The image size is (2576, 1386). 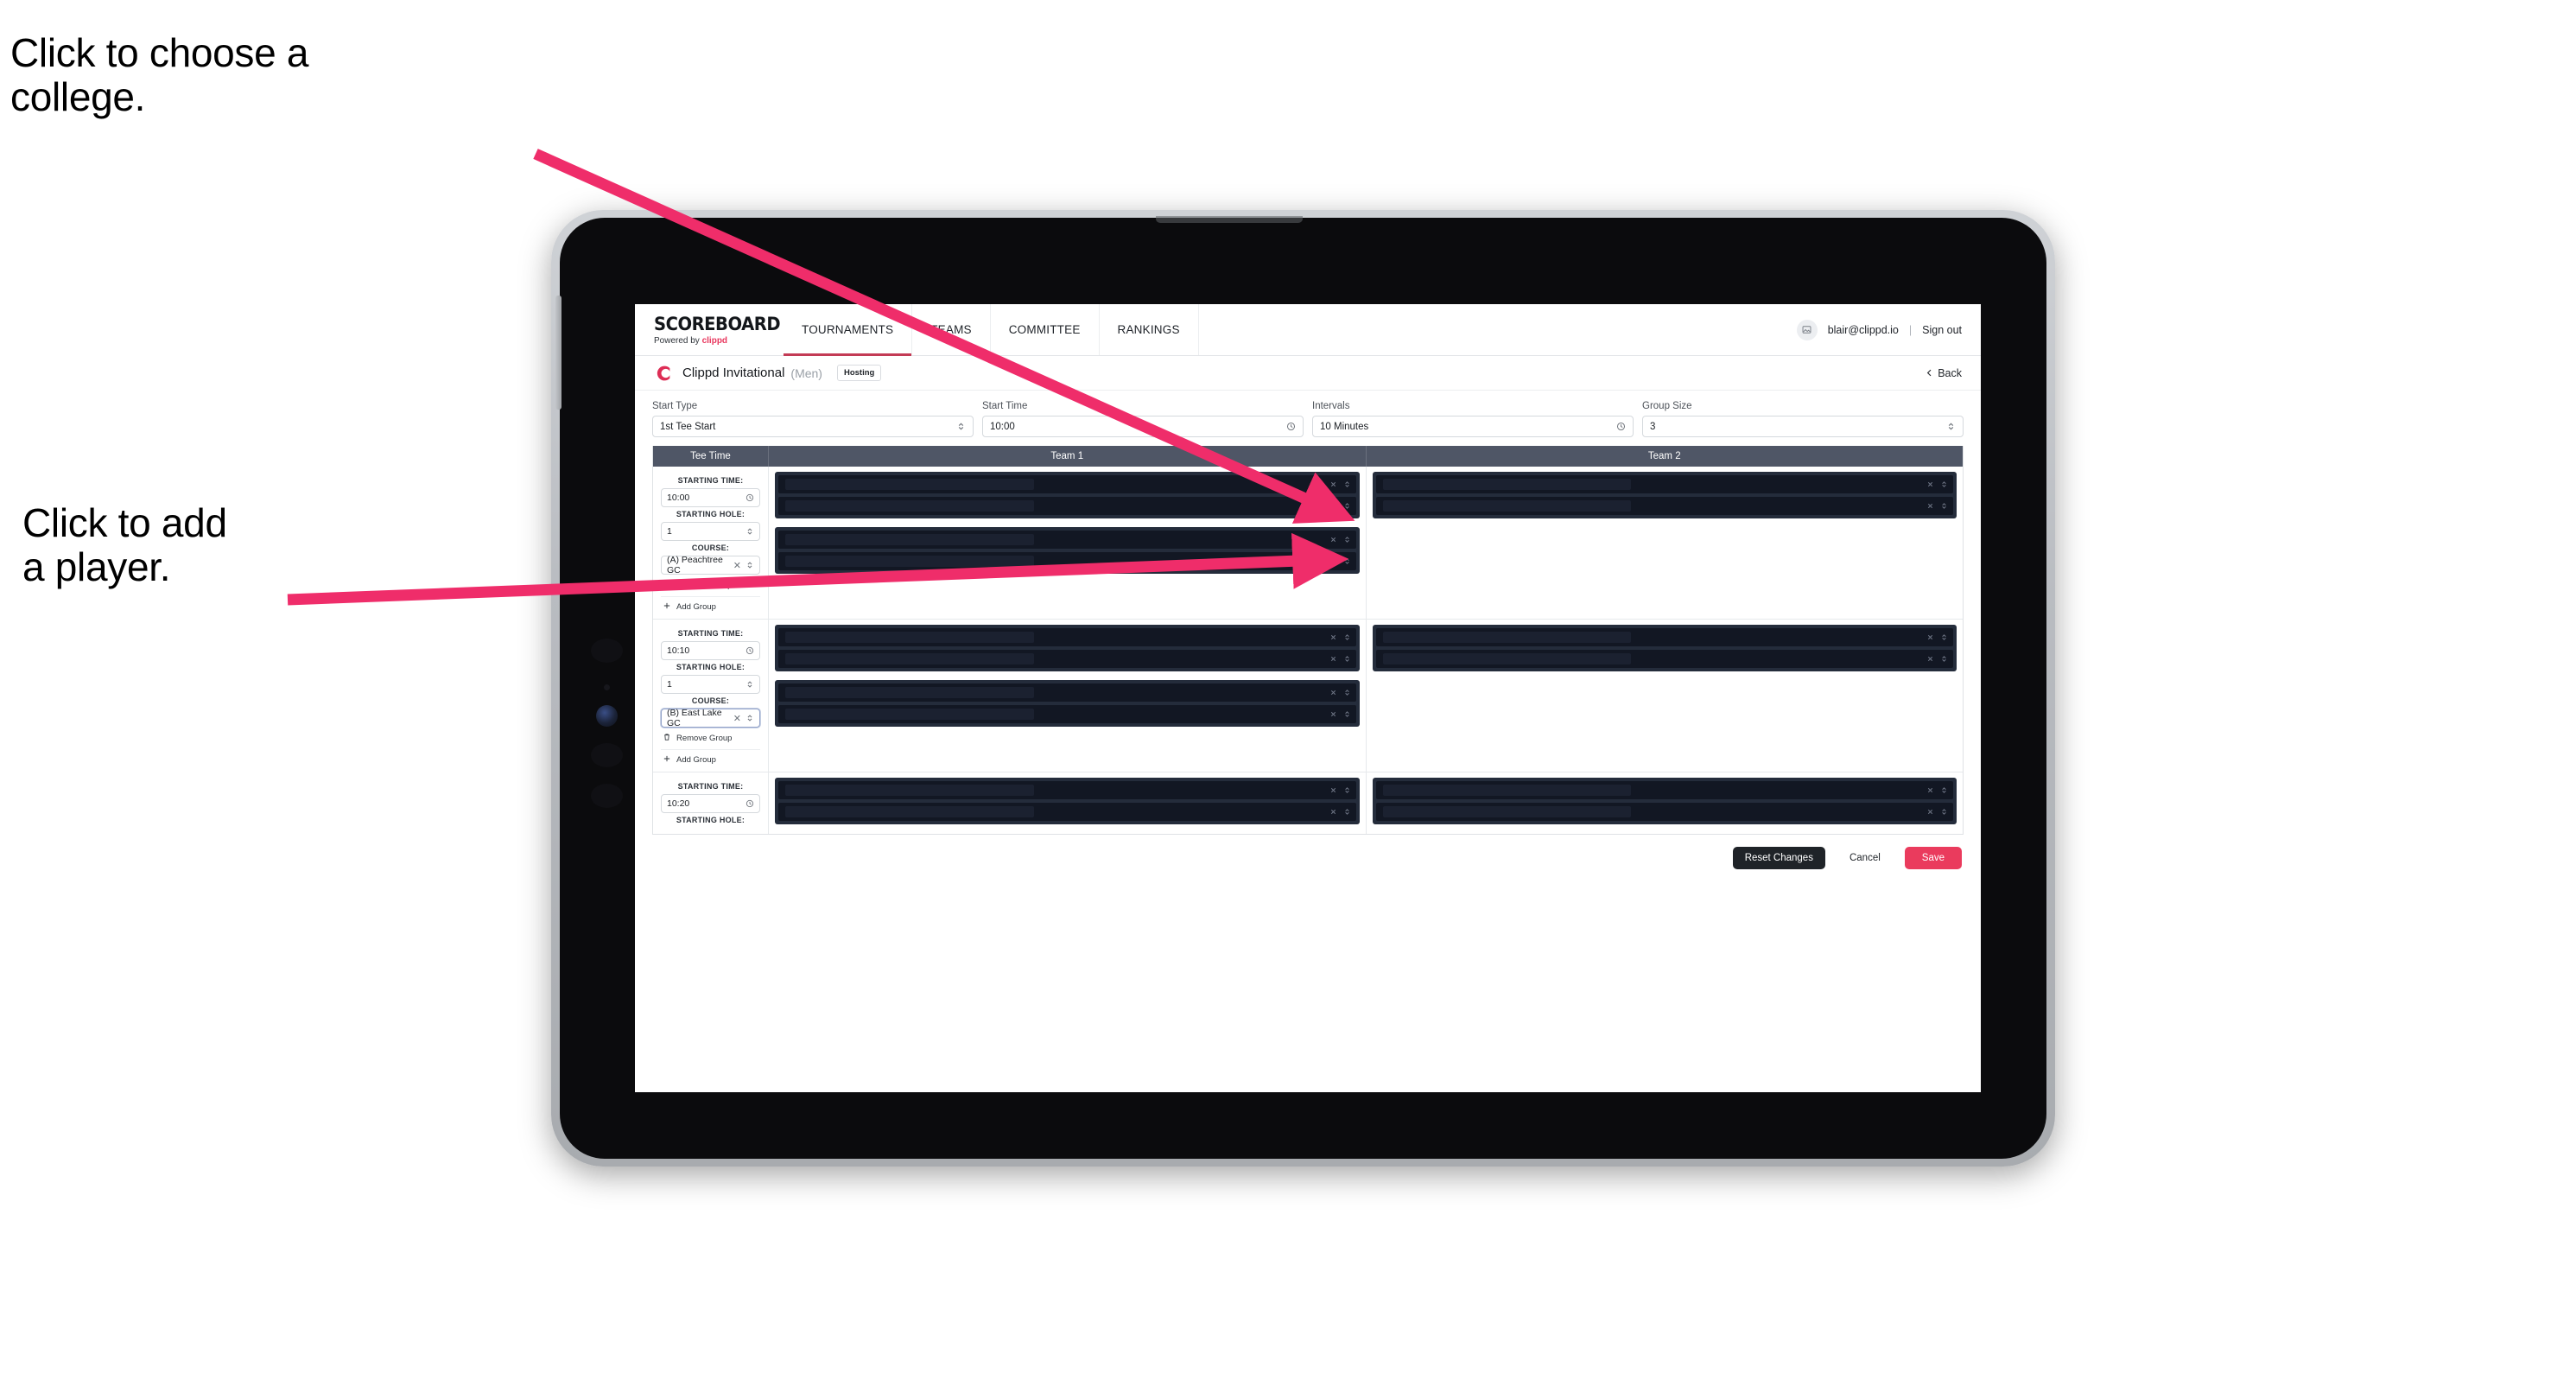 What do you see at coordinates (710, 497) in the screenshot?
I see `starting-time-input: 10:00` at bounding box center [710, 497].